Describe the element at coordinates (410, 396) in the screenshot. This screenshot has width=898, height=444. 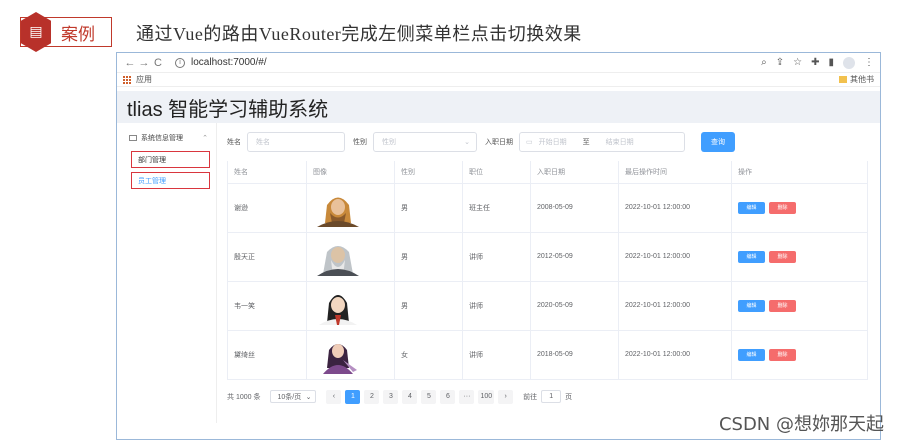
I see `page-button: 4` at that location.